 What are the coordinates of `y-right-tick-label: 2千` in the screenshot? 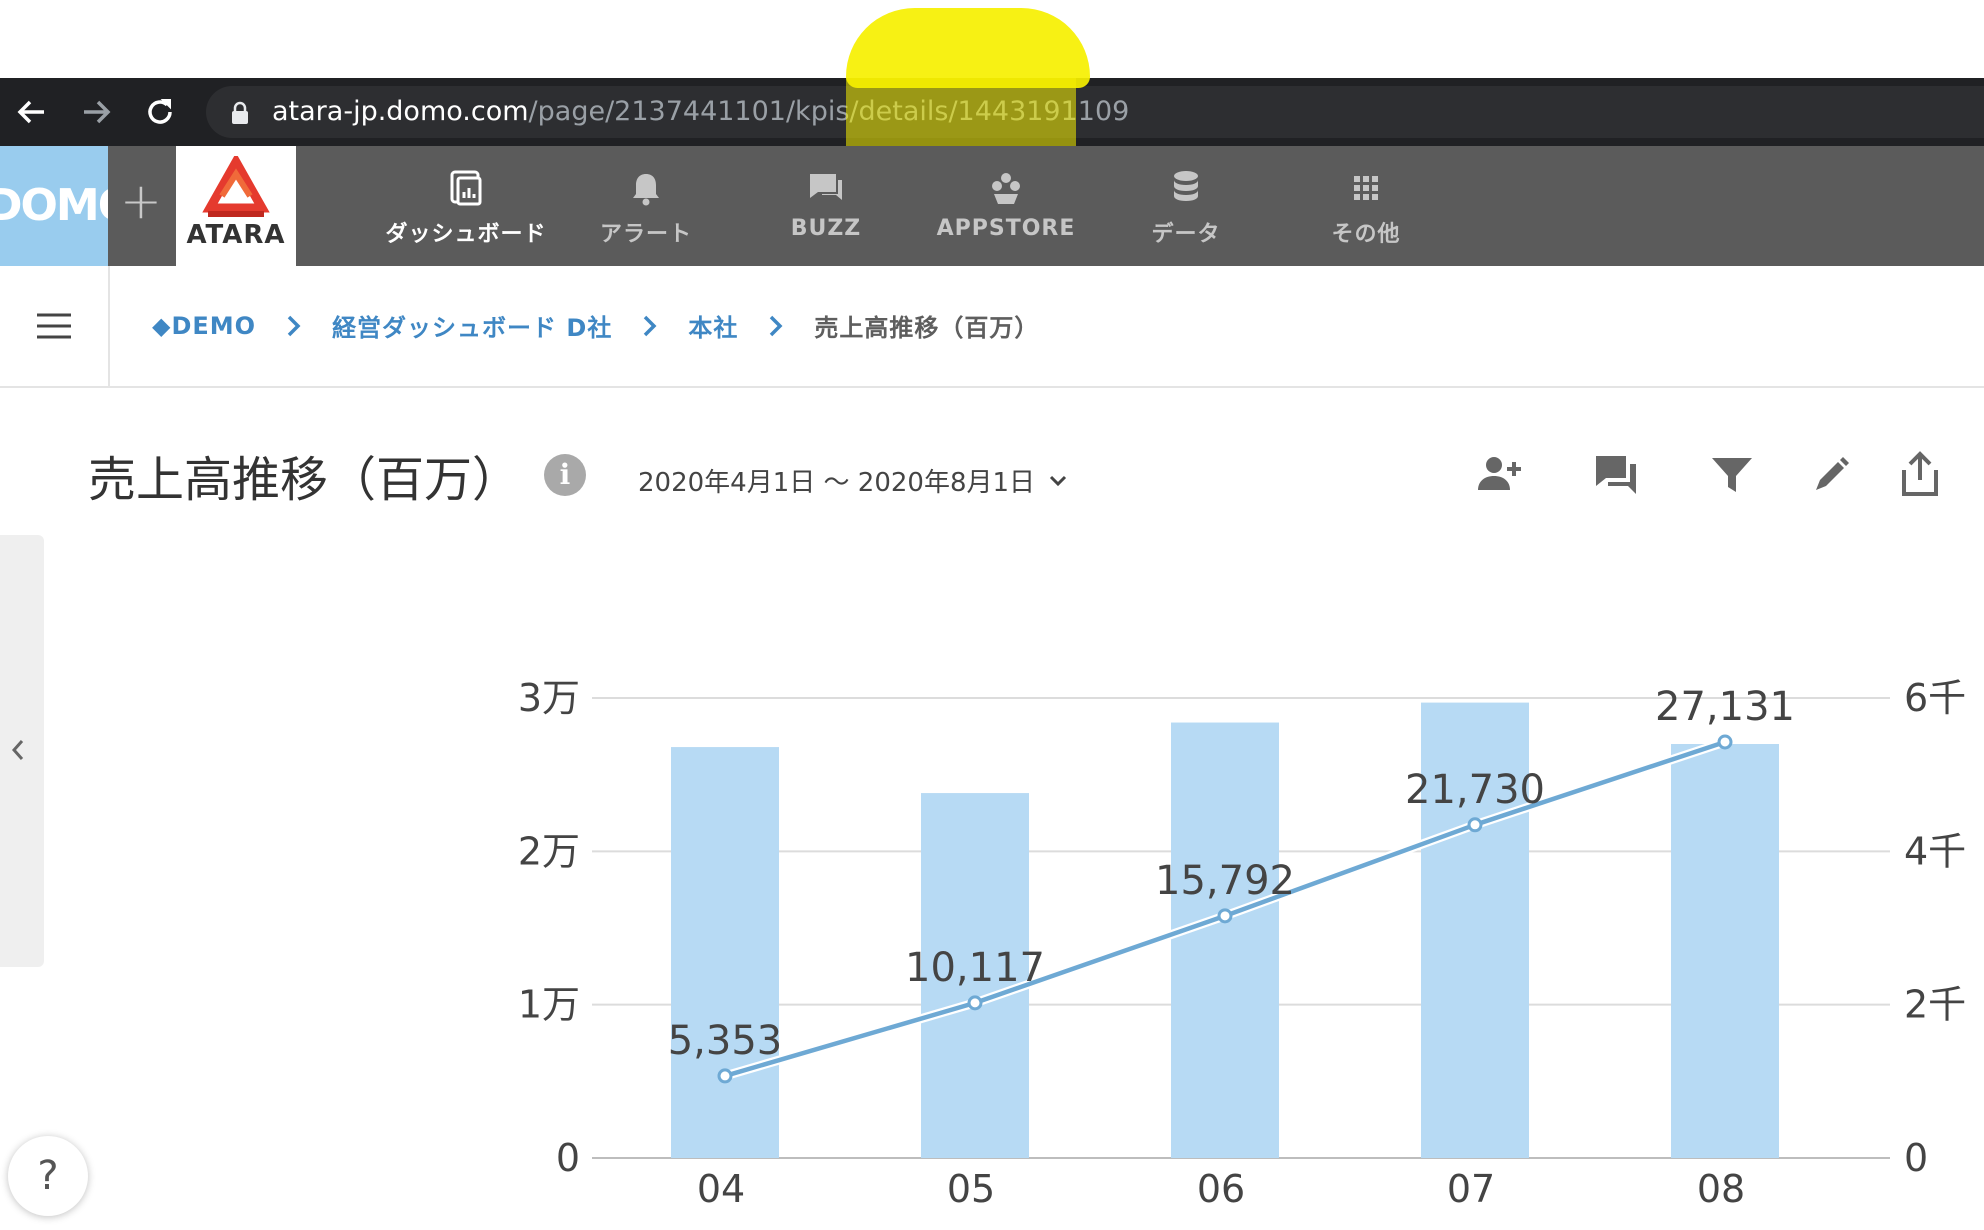 It's located at (1935, 1005).